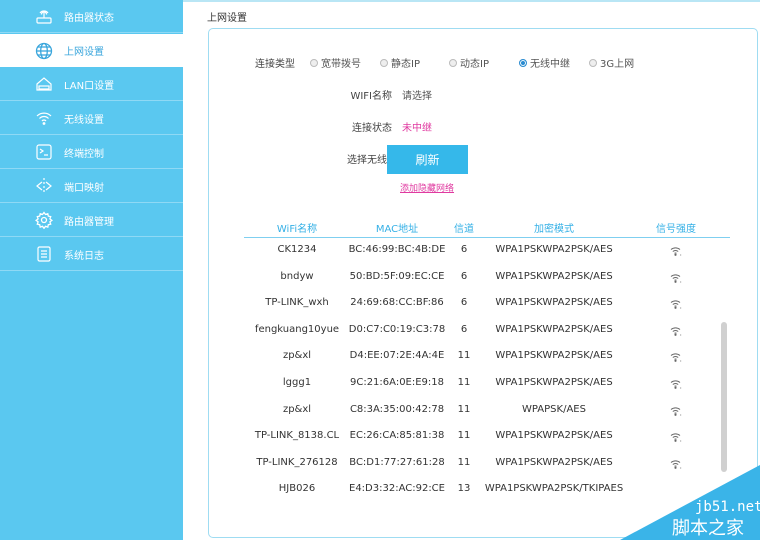  Describe the element at coordinates (617, 64) in the screenshot. I see `radio-label: 3G上网` at that location.